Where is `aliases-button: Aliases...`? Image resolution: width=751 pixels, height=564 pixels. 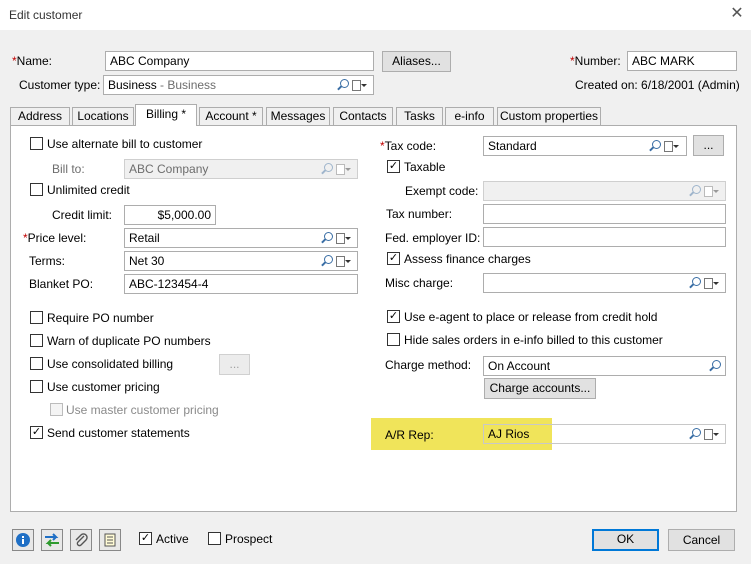
aliases-button: Aliases... is located at coordinates (416, 61).